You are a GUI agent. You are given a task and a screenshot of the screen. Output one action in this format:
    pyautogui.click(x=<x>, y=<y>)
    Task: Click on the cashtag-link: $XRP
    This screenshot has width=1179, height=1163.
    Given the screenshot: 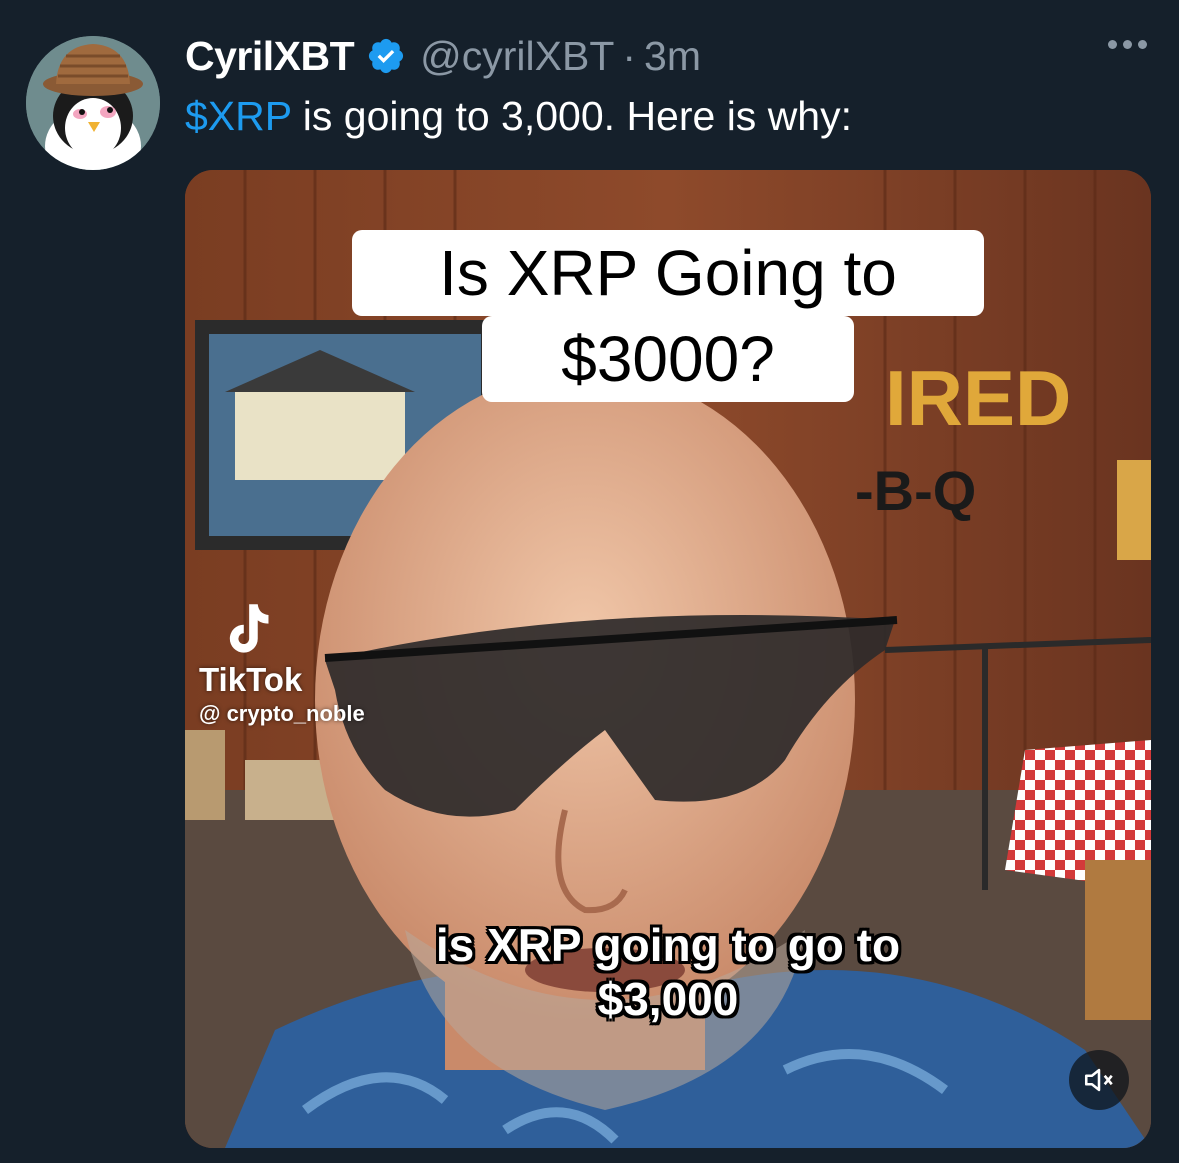 What is the action you would take?
    pyautogui.click(x=238, y=116)
    